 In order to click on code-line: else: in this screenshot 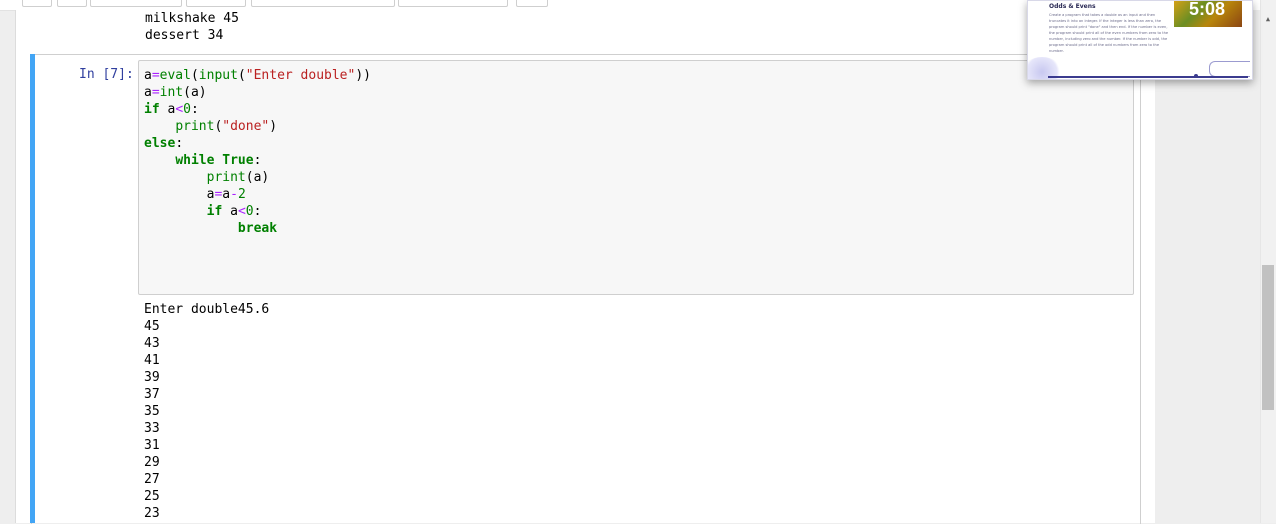, I will do `click(164, 143)`.